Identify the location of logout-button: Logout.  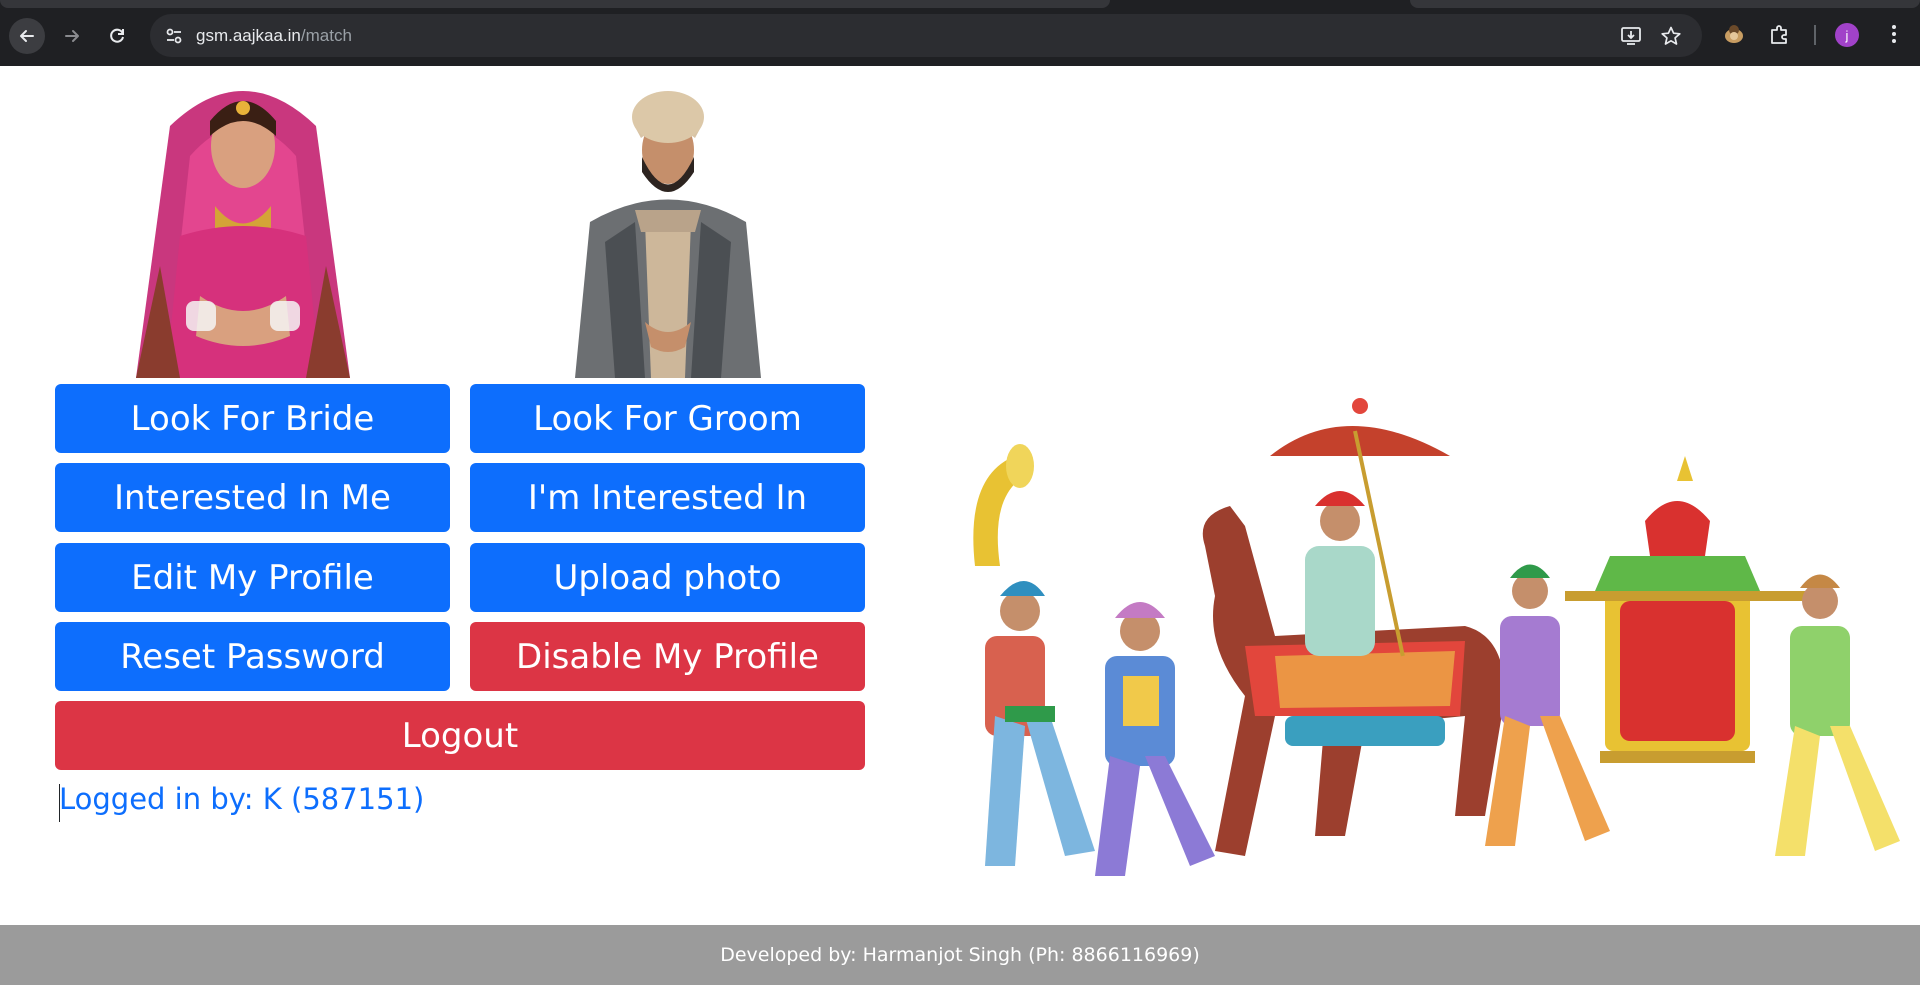
(460, 735).